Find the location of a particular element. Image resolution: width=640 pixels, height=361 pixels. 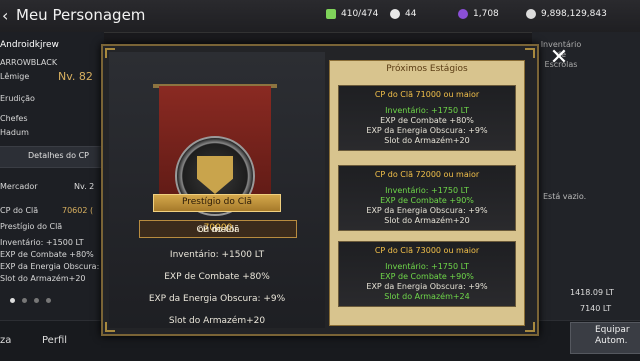

stat-row-hadum: Hadum is located at coordinates (14, 132).